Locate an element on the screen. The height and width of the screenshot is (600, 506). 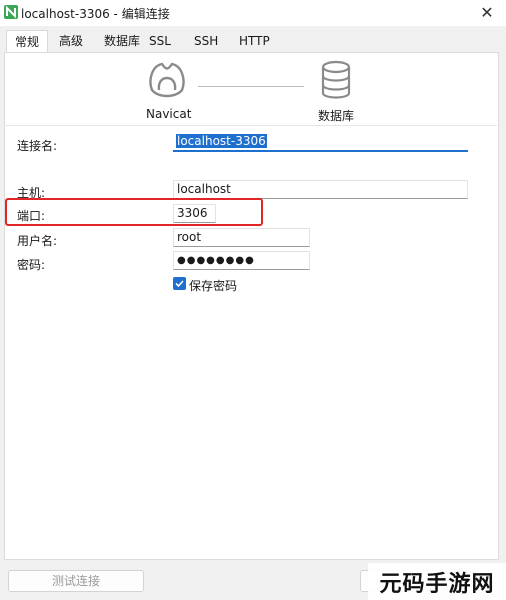
close-icon: ✕ is located at coordinates (487, 13).